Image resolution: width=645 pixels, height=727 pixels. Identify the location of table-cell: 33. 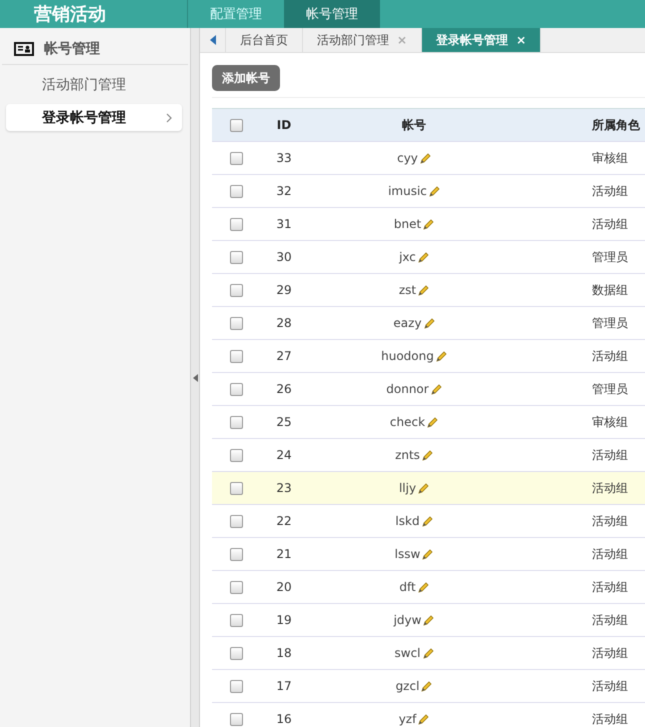
(284, 158).